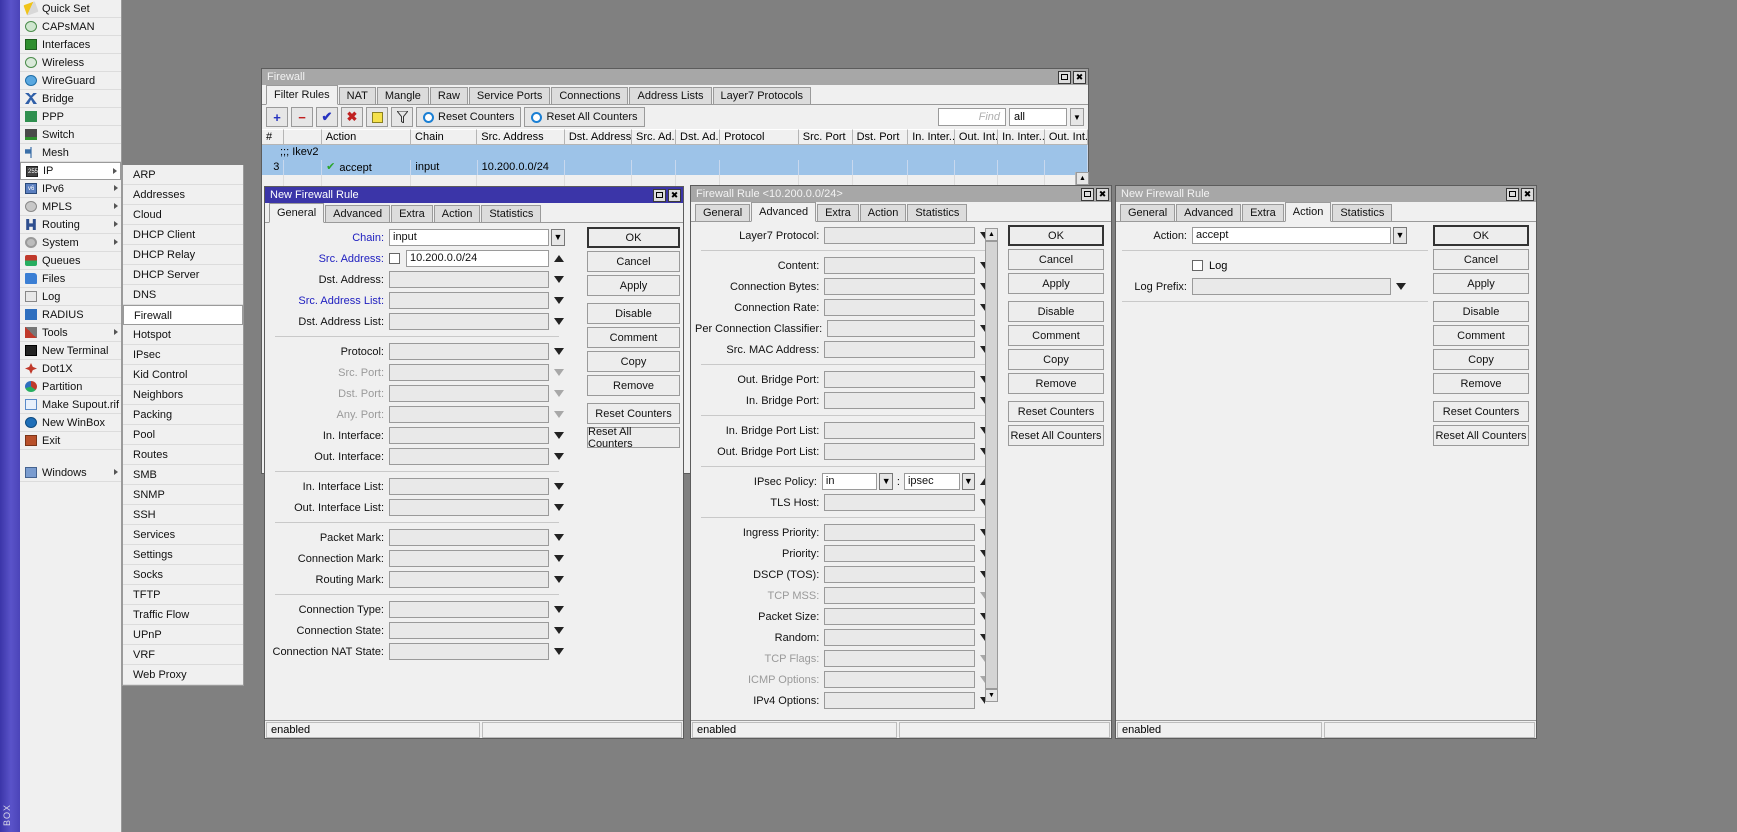 This screenshot has width=1737, height=832. I want to click on field-input-dscp-tos, so click(899, 574).